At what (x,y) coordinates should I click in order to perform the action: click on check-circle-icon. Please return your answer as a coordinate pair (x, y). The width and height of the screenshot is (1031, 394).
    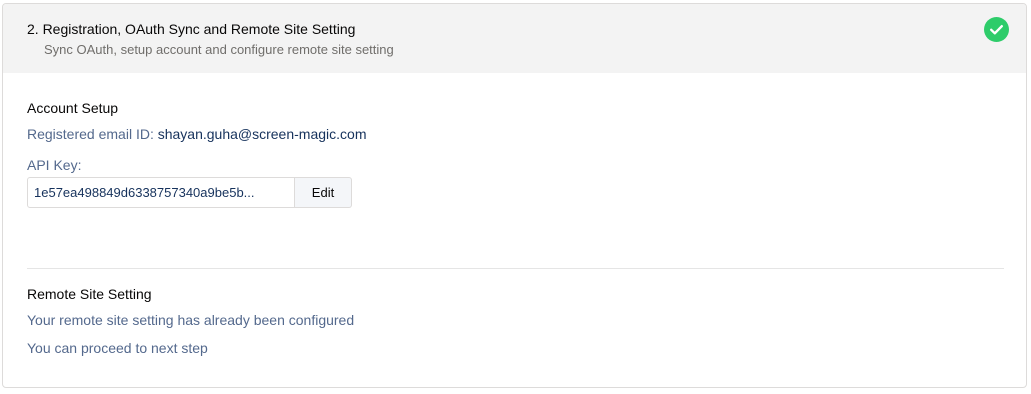
    Looking at the image, I should click on (996, 29).